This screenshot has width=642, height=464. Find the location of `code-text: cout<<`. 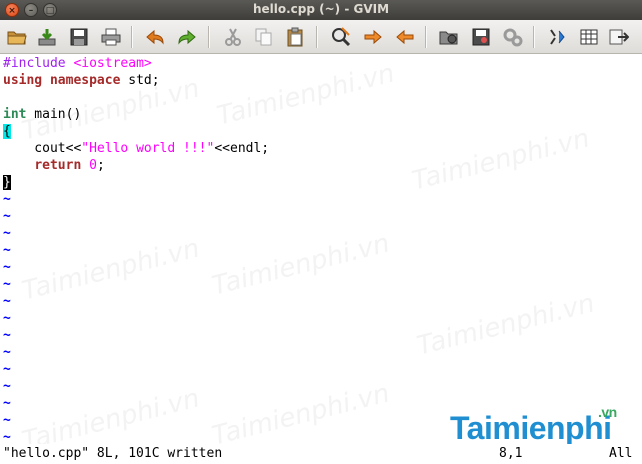

code-text: cout<< is located at coordinates (42, 148).